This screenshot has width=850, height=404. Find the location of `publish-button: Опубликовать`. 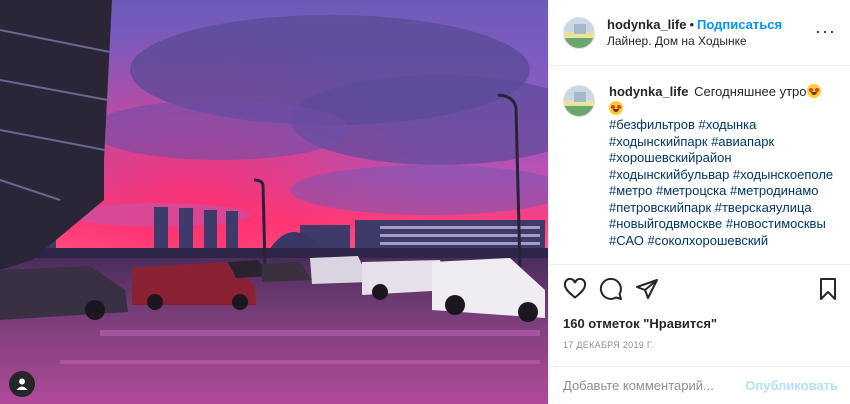

publish-button: Опубликовать is located at coordinates (791, 385).